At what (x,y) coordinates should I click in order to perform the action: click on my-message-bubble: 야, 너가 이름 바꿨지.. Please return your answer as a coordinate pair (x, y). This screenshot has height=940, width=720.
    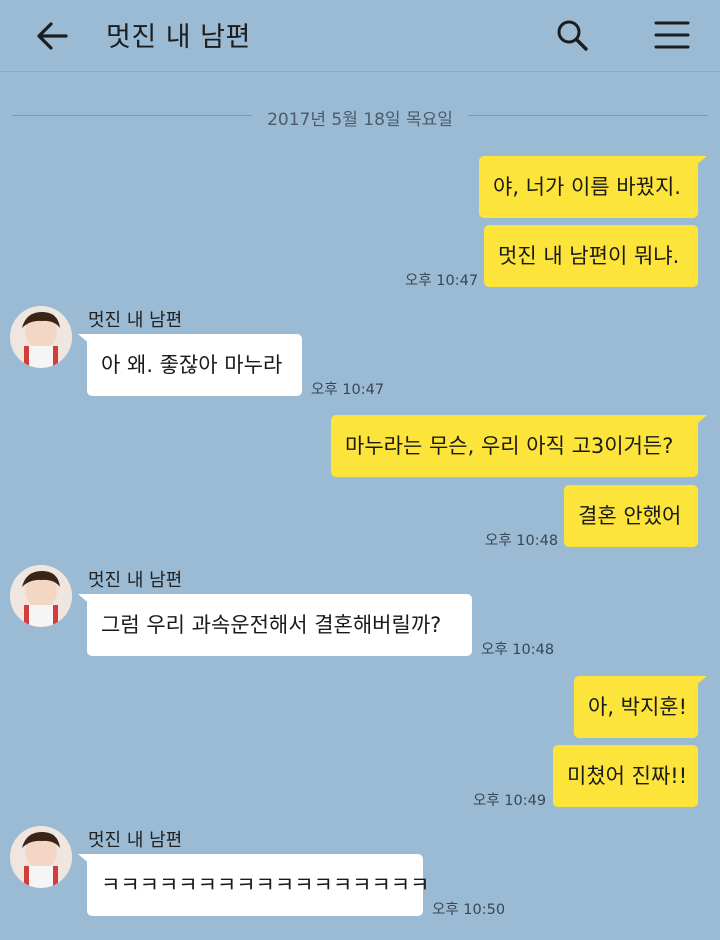
    Looking at the image, I should click on (593, 187).